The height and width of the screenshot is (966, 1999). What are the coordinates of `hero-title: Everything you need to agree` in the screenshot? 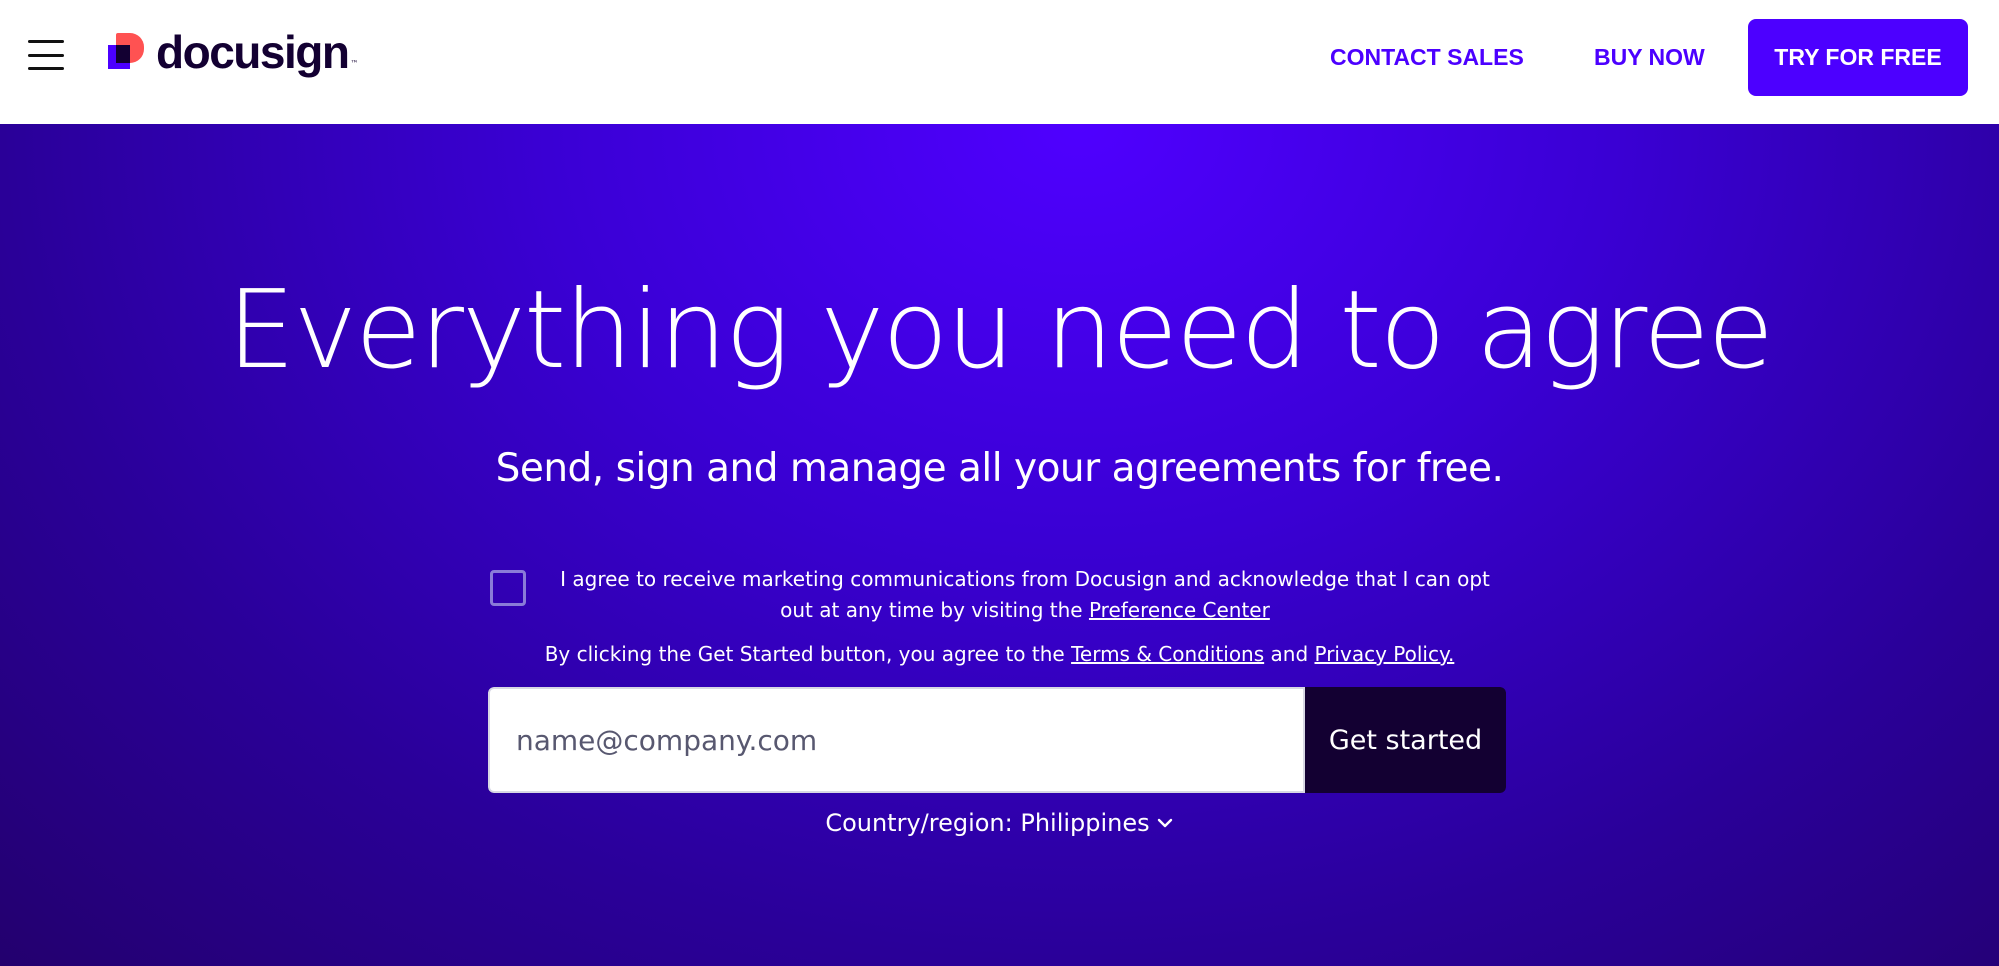 It's located at (1000, 330).